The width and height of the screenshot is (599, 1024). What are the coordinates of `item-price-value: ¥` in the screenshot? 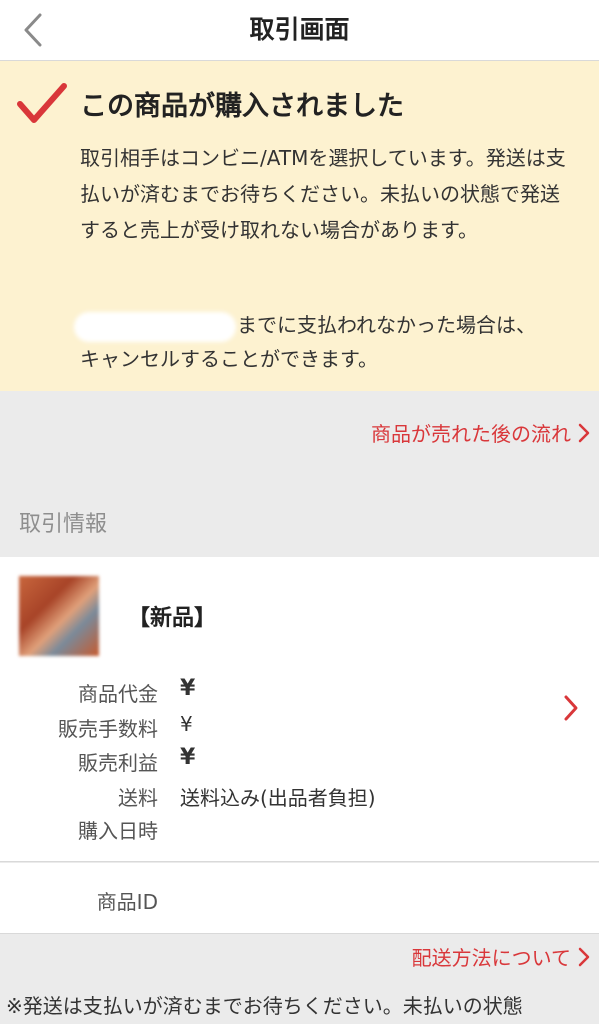 It's located at (188, 688).